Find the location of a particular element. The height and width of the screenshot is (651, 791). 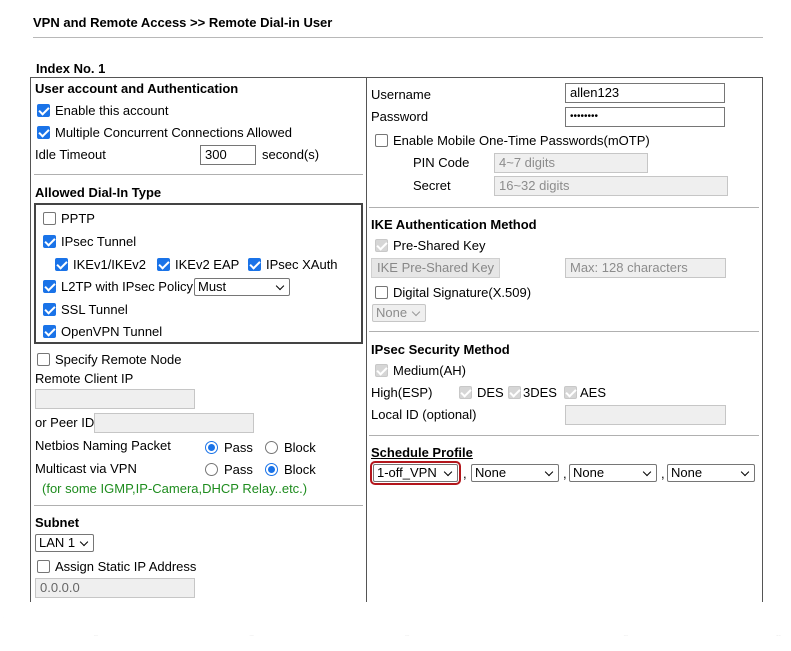

ssl-tunnel-option: SSL Tunnel is located at coordinates (85, 310).